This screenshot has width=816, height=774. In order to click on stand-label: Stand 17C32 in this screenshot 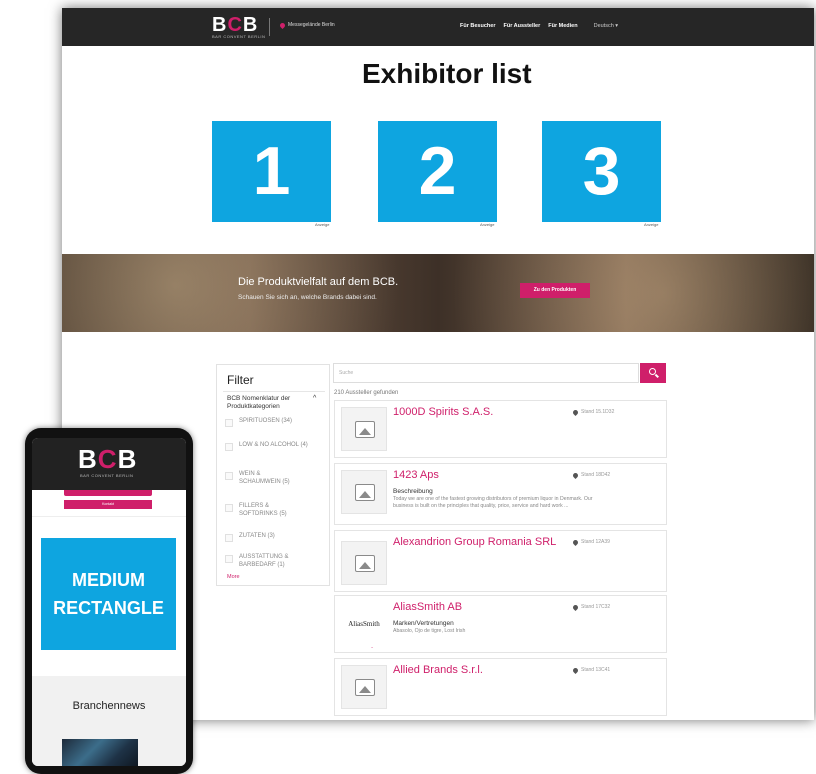, I will do `click(596, 607)`.